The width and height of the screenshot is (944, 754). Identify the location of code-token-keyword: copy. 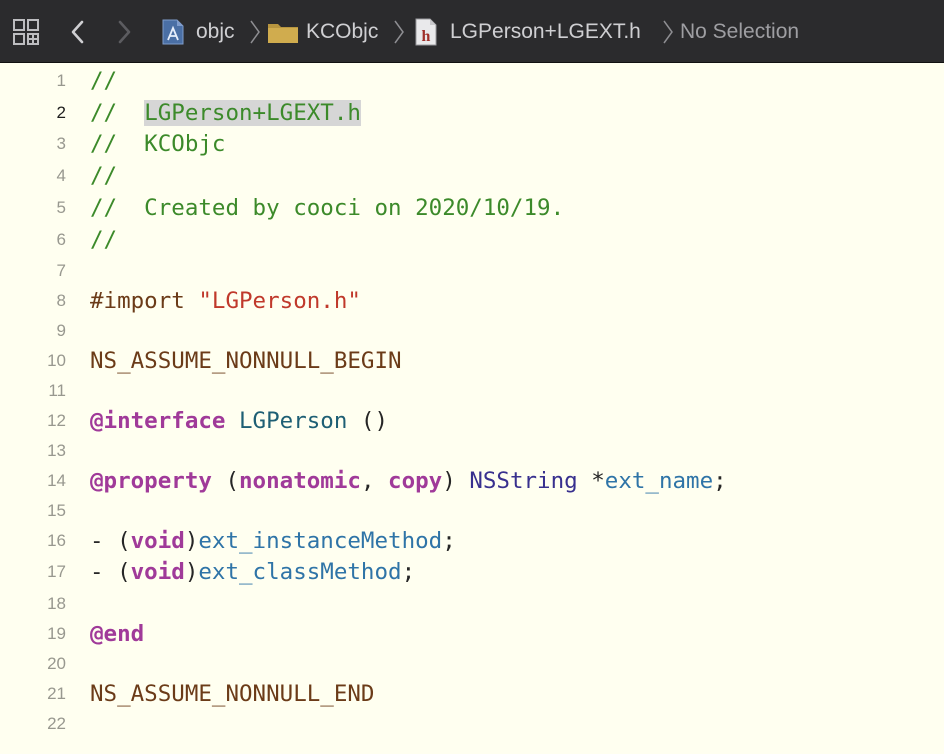
(415, 481).